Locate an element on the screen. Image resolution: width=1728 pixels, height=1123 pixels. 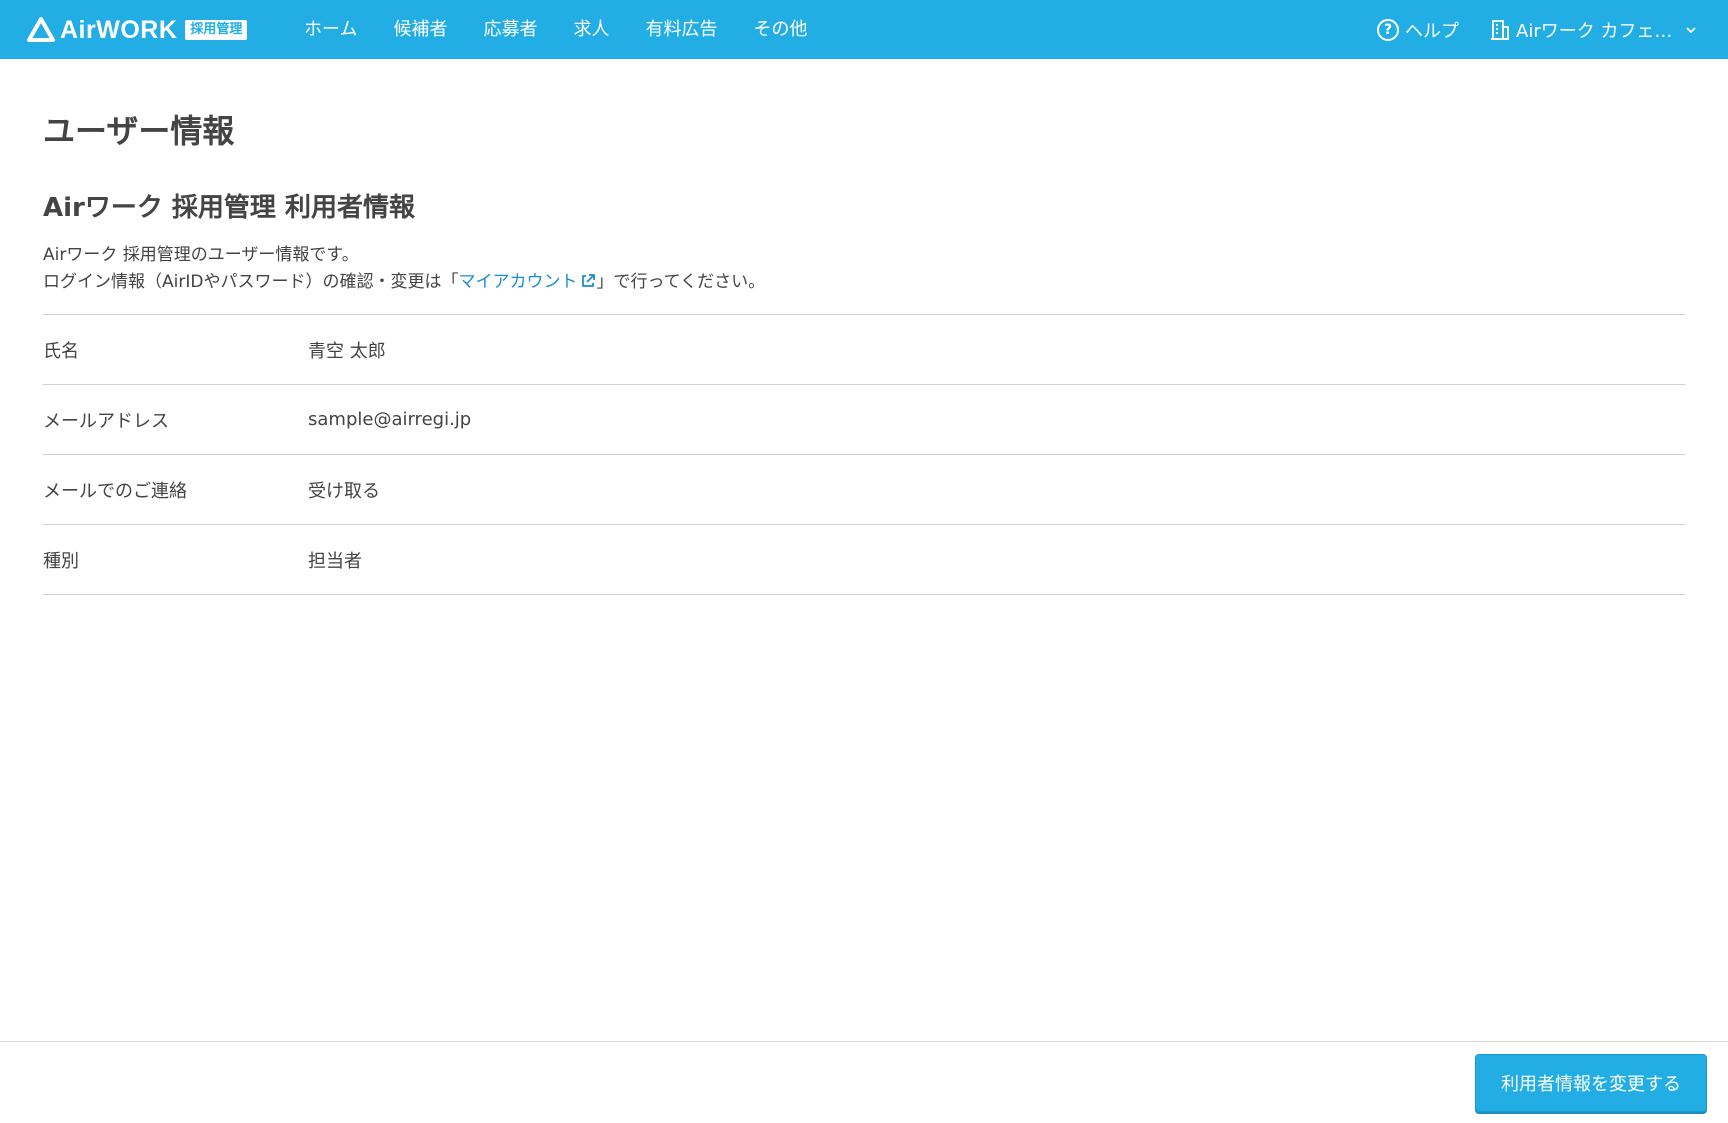
my-account-link-text: マイアカウント is located at coordinates (517, 282).